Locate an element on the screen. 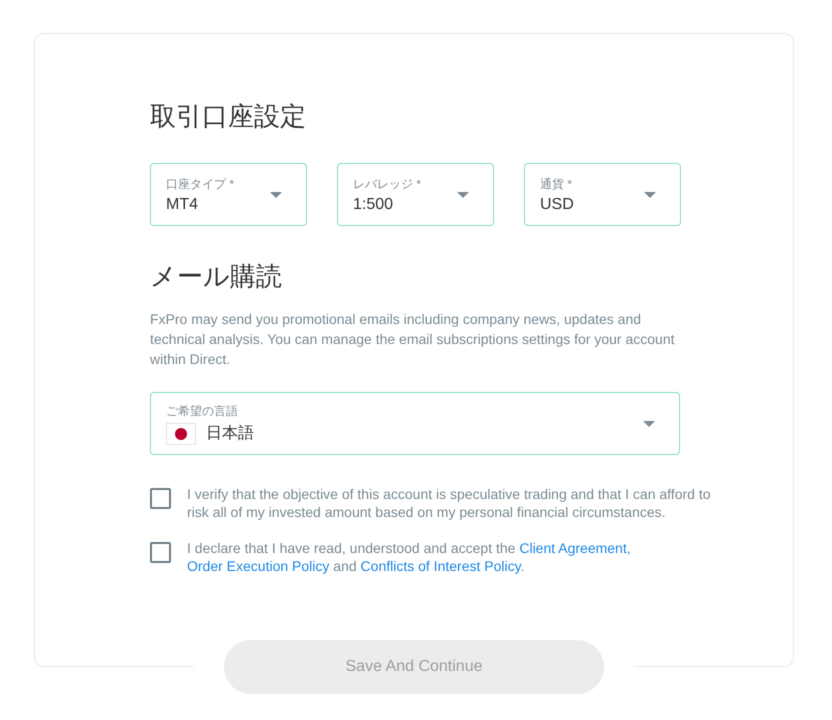 The image size is (832, 720). policy-link: Order Execution Policy is located at coordinates (258, 566).